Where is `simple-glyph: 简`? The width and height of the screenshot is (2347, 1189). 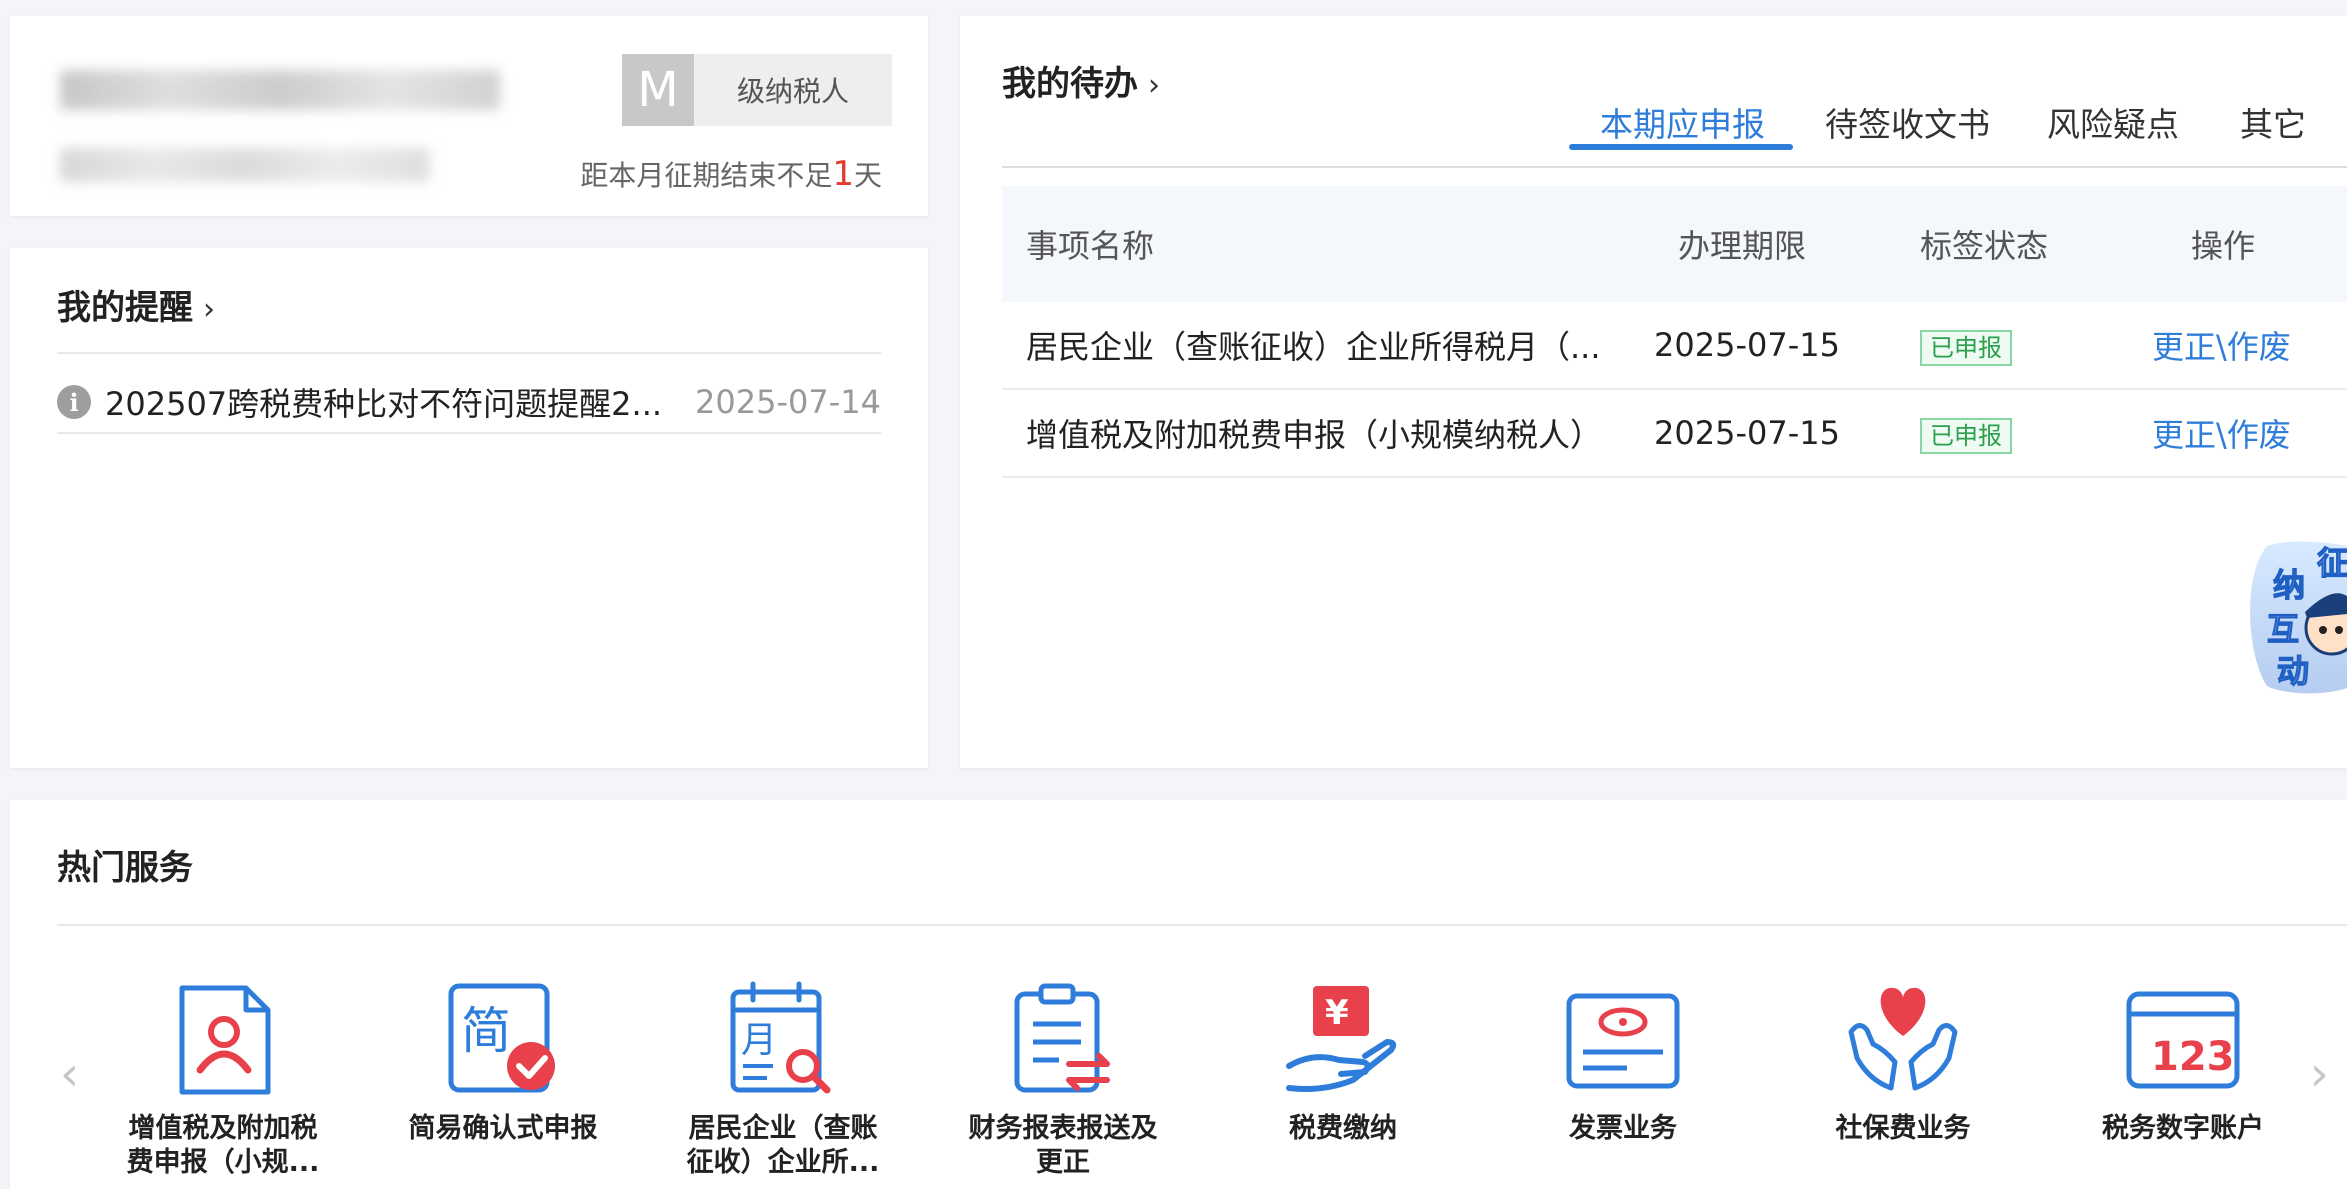 simple-glyph: 简 is located at coordinates (486, 1031).